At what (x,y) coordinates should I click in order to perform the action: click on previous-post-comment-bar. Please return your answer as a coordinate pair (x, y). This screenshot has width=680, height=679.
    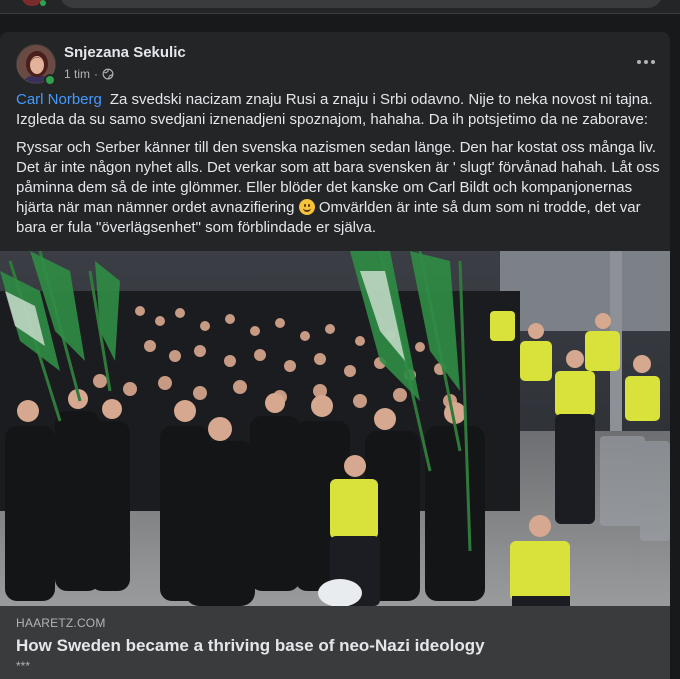
    Looking at the image, I should click on (340, 7).